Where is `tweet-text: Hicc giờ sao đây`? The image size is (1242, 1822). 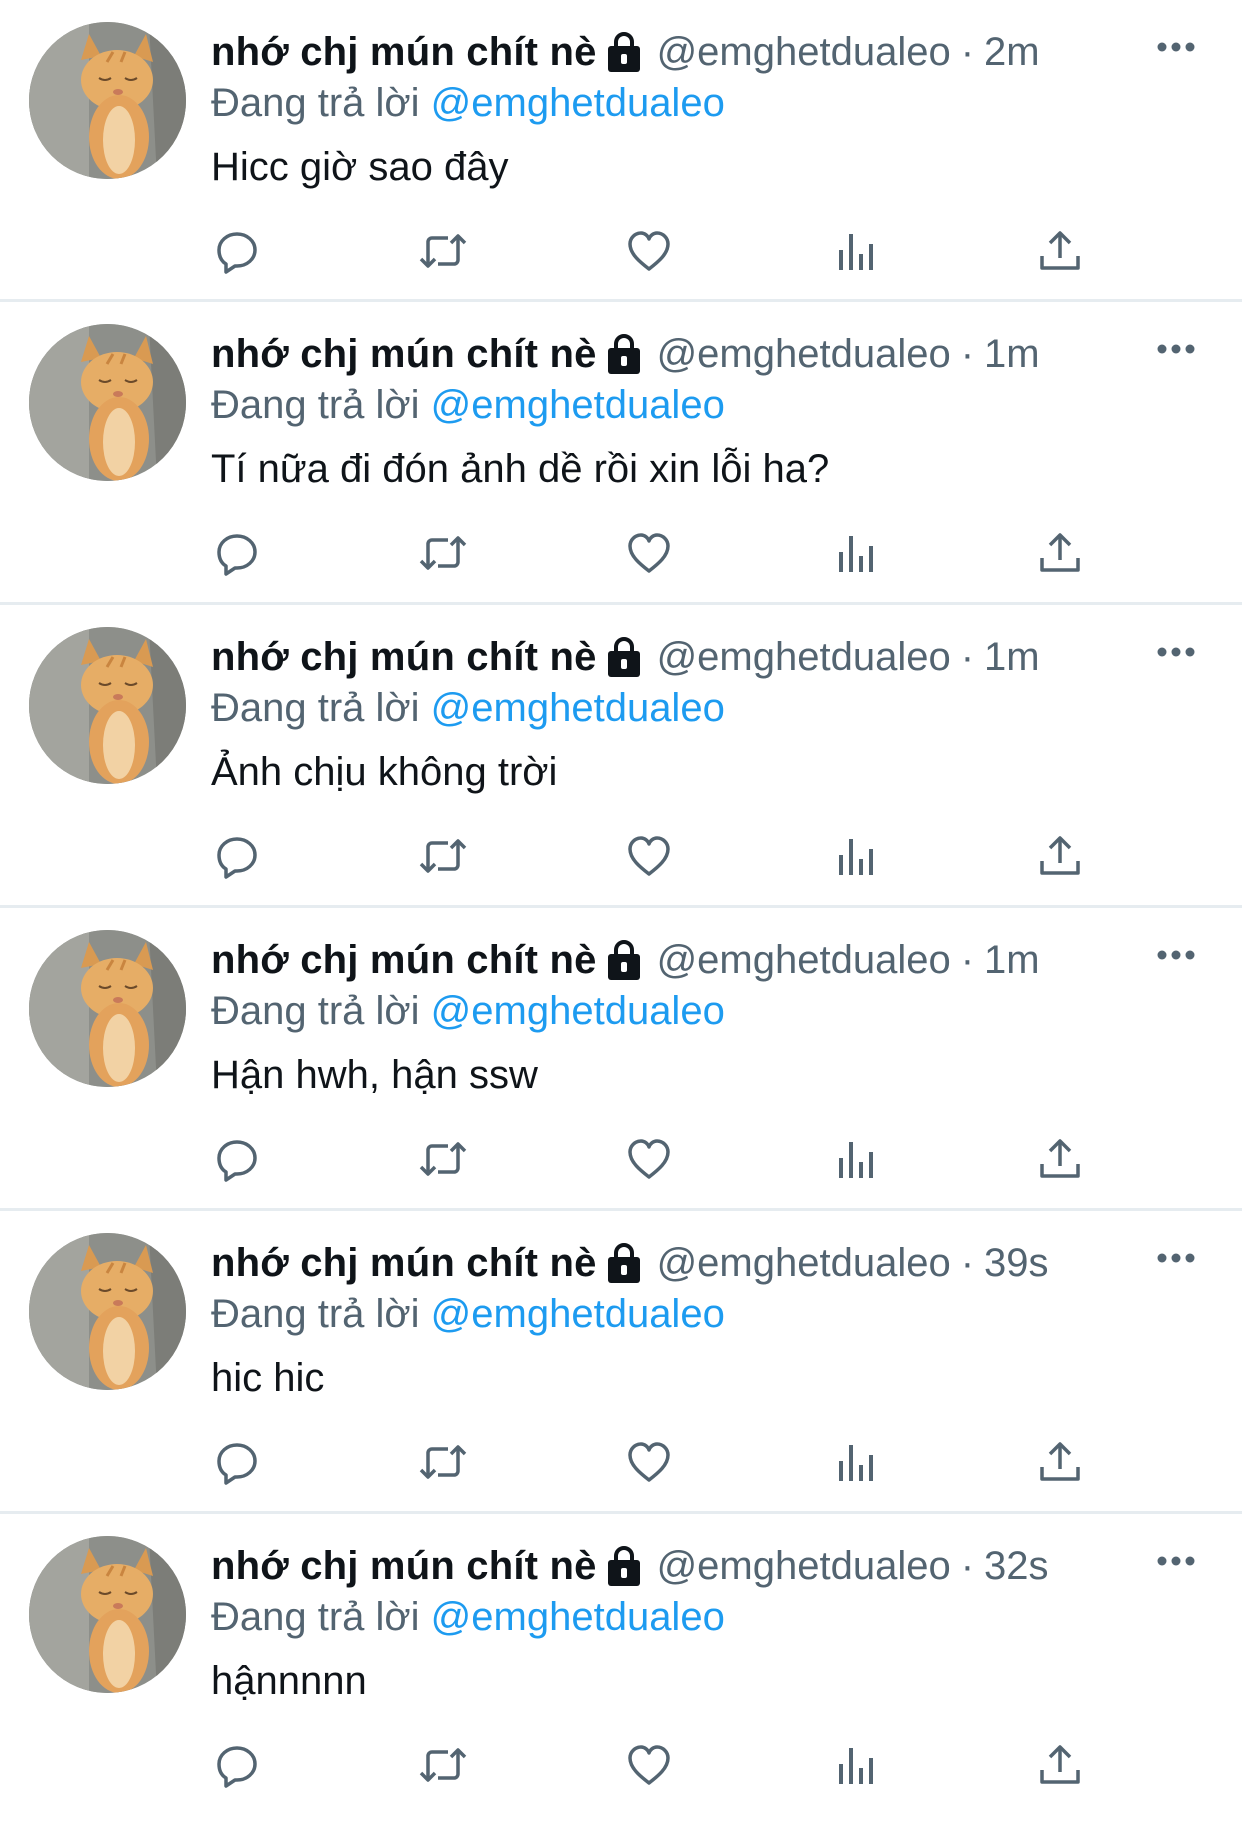 tweet-text: Hicc giờ sao đây is located at coordinates (360, 167).